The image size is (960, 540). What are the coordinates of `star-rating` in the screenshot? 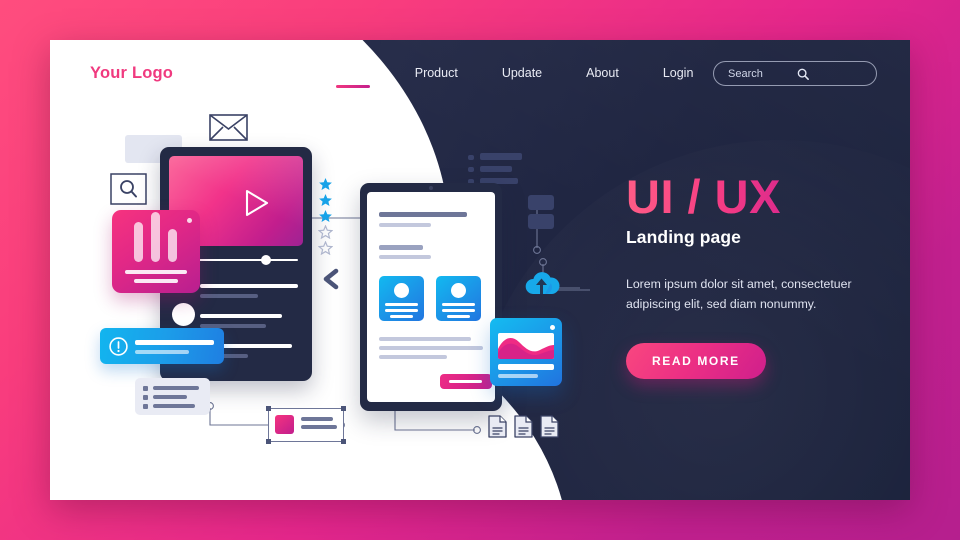 It's located at (325, 217).